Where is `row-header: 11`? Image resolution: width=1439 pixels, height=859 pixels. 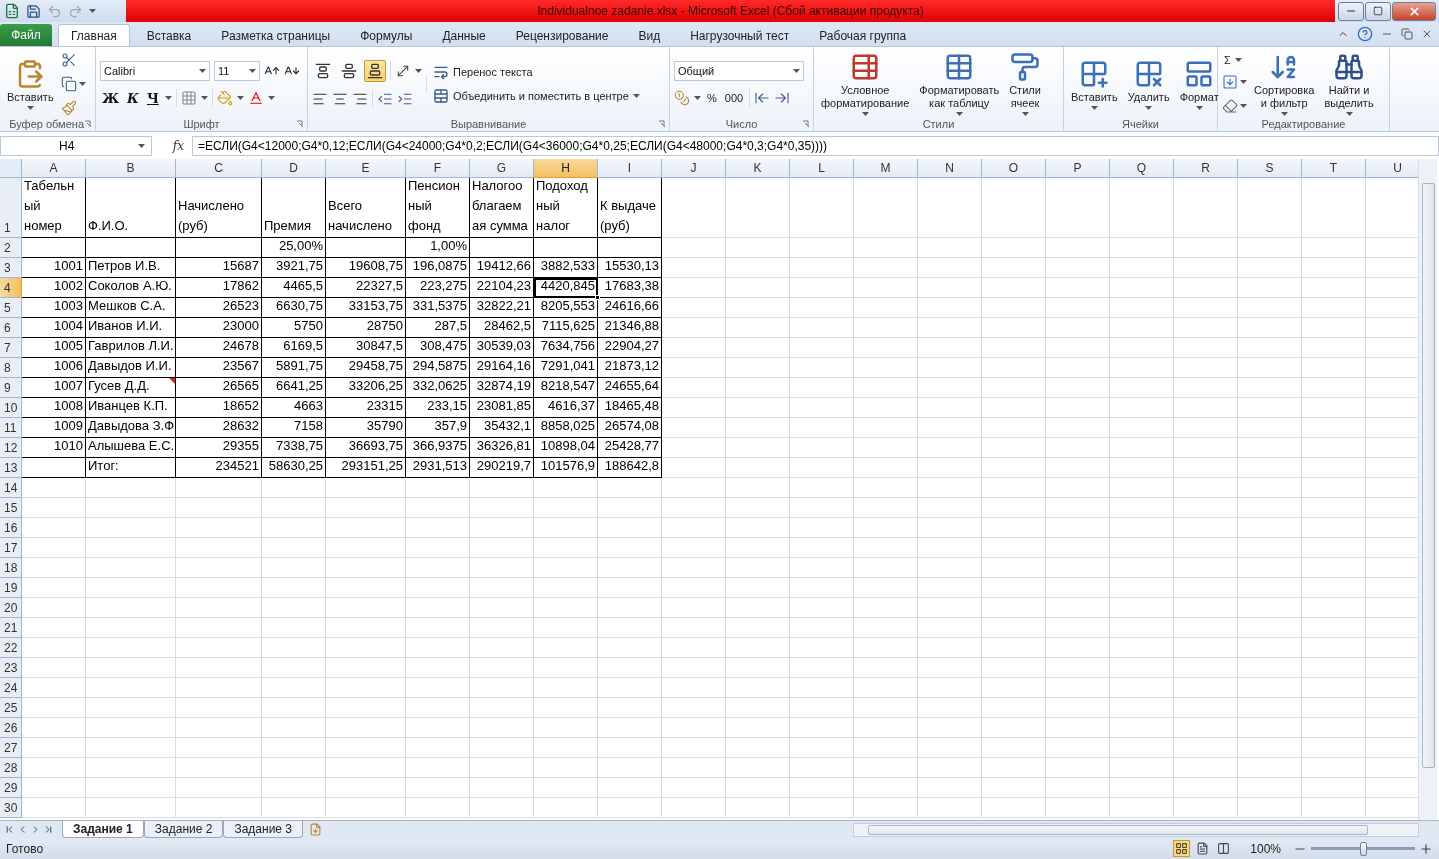
row-header: 11 is located at coordinates (11, 428).